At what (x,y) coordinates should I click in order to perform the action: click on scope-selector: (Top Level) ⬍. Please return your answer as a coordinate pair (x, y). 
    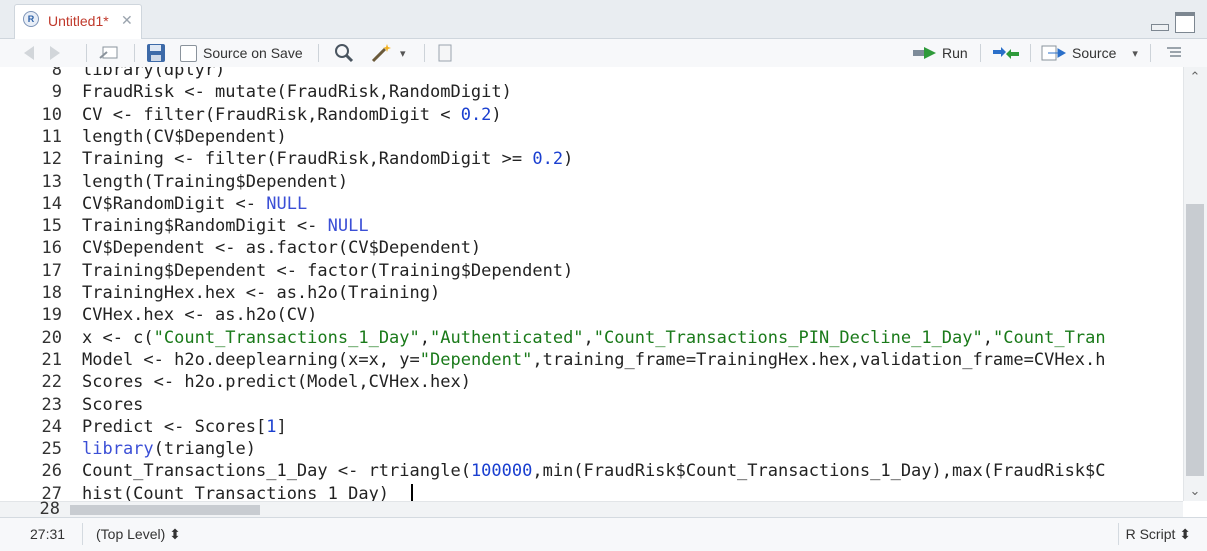
    Looking at the image, I should click on (138, 534).